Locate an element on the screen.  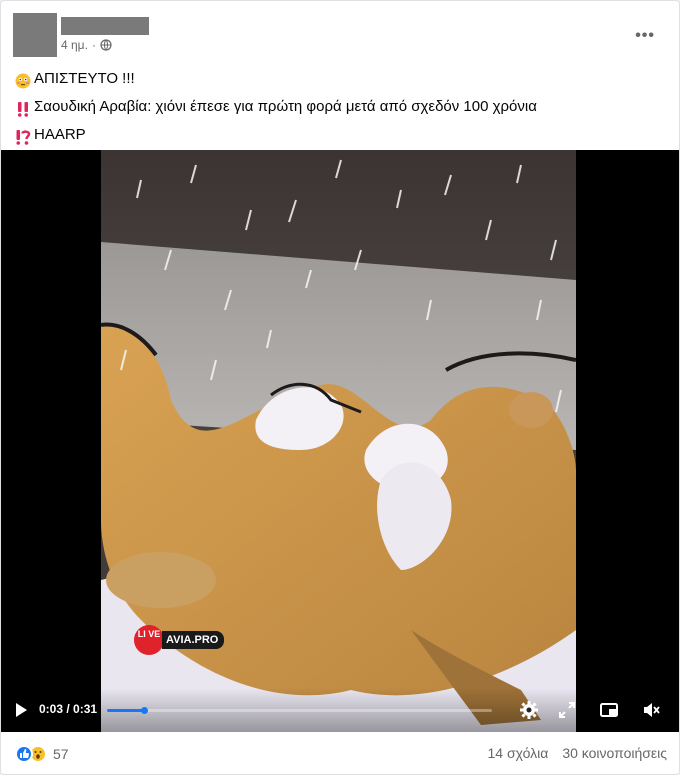
post-line-text: HAARP is located at coordinates (60, 134).